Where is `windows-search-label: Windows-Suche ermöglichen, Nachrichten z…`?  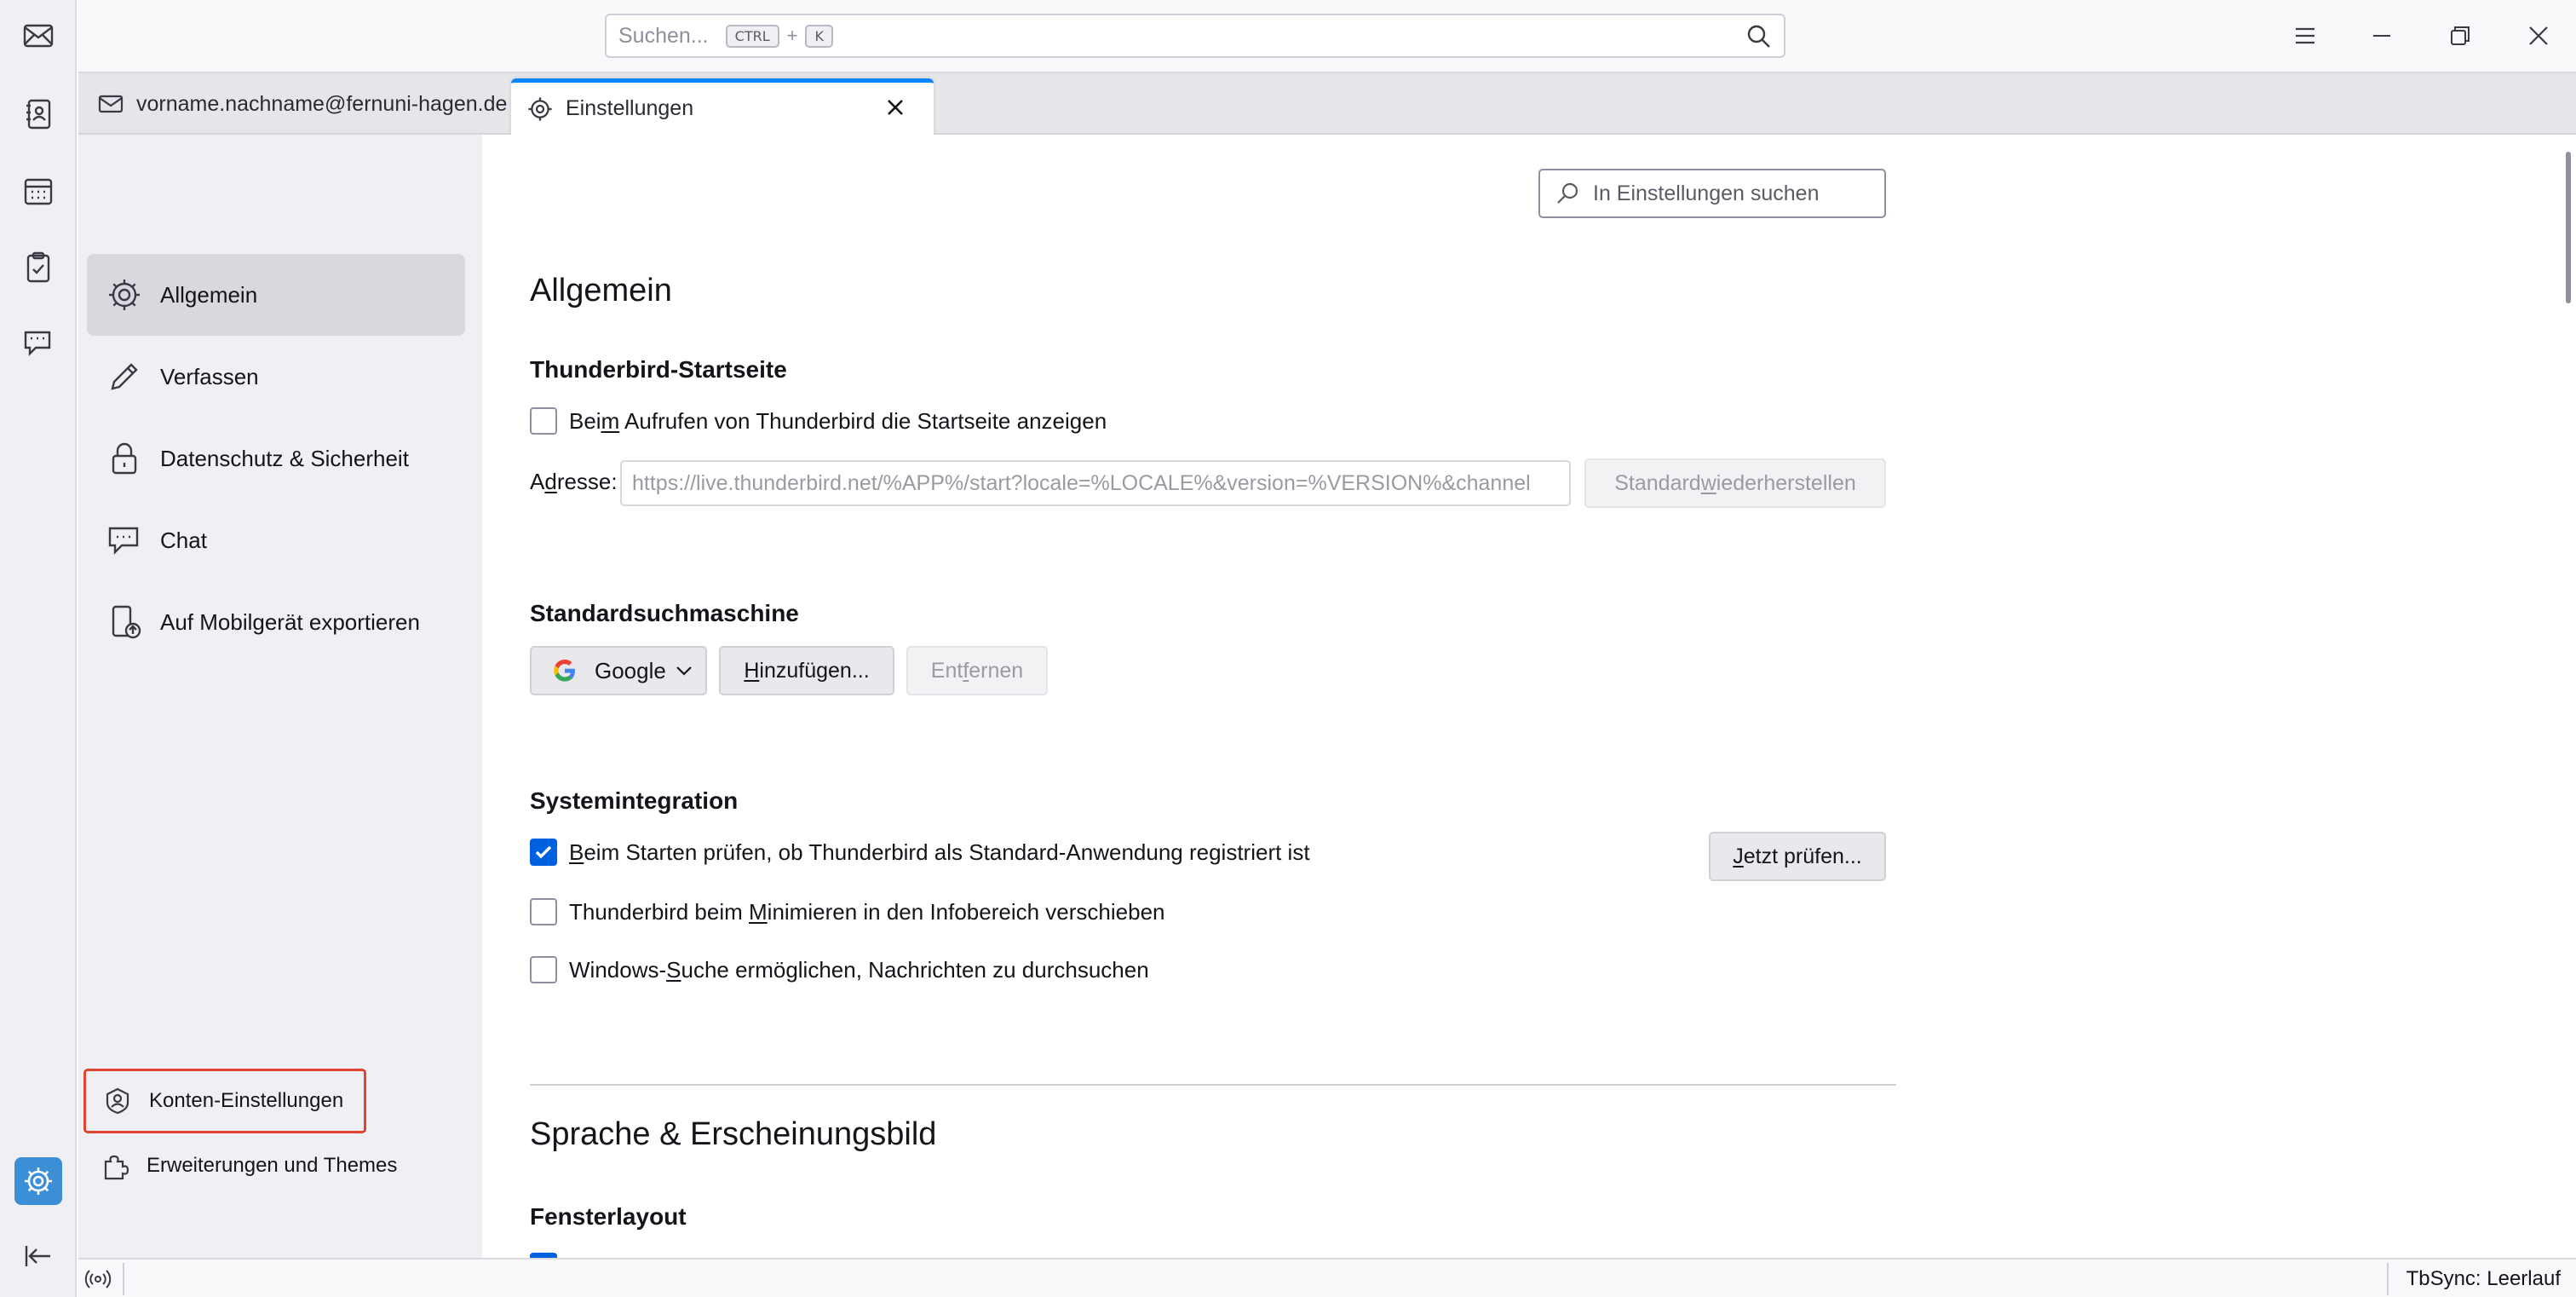
windows-search-label: Windows-Suche ermöglichen, Nachrichten z… is located at coordinates (859, 969).